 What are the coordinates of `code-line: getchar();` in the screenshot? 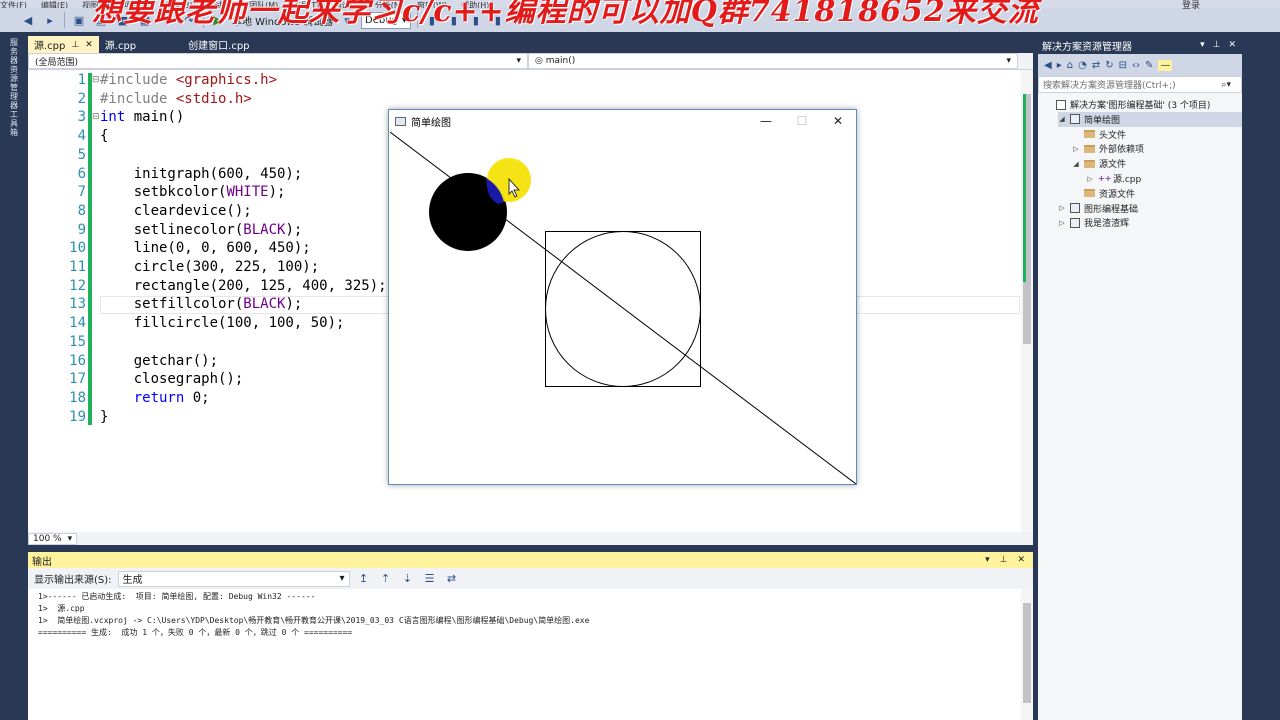 It's located at (159, 360).